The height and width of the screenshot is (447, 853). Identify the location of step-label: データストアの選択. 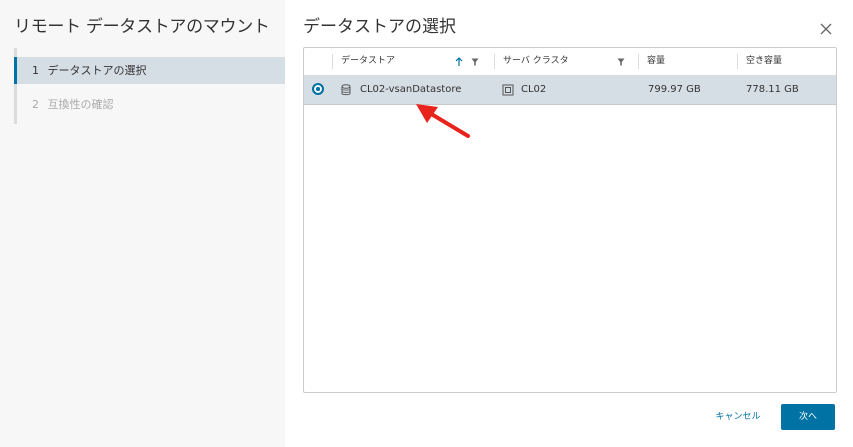
(97, 70).